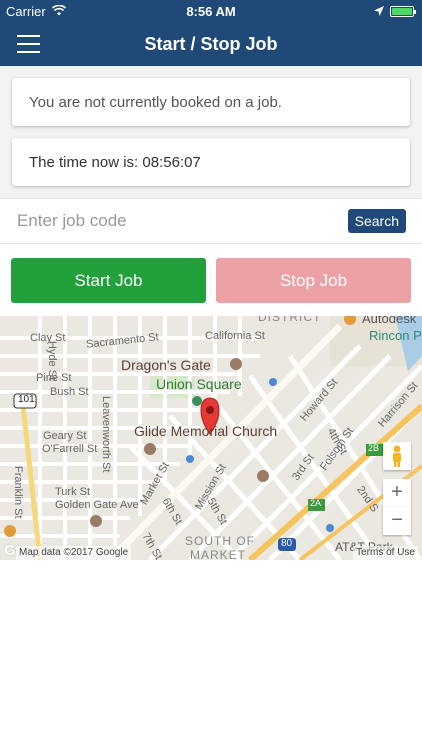  What do you see at coordinates (108, 280) in the screenshot?
I see `start-job-button: Start Job` at bounding box center [108, 280].